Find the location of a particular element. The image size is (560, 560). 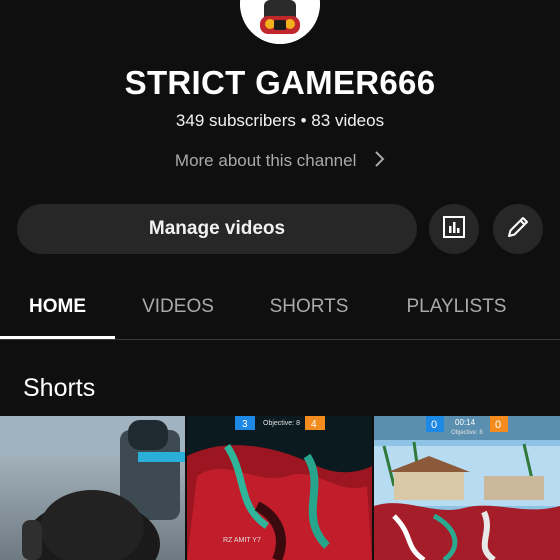

shorts-section-title: Shorts is located at coordinates (59, 388).